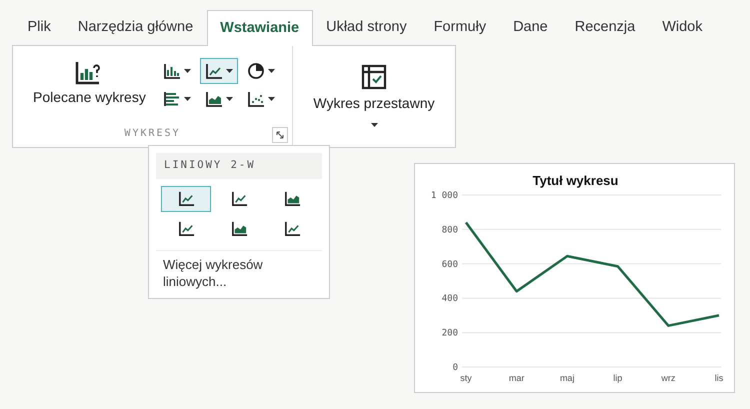 This screenshot has height=409, width=750. What do you see at coordinates (605, 27) in the screenshot?
I see `ribbon-tab: Recenzja` at bounding box center [605, 27].